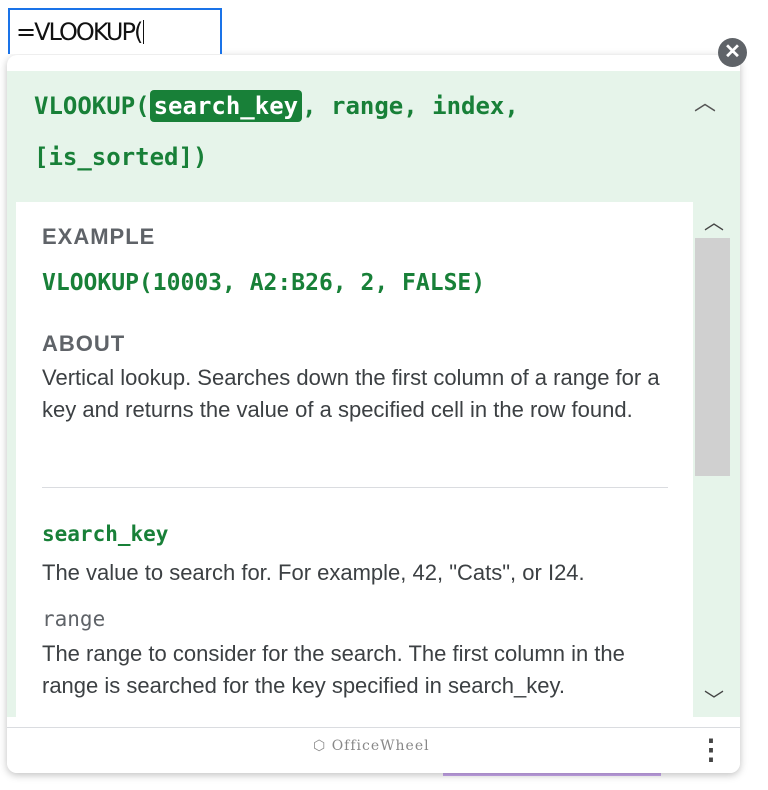 The width and height of the screenshot is (768, 790). Describe the element at coordinates (410, 106) in the screenshot. I see `signature-rest: , range, index,` at that location.